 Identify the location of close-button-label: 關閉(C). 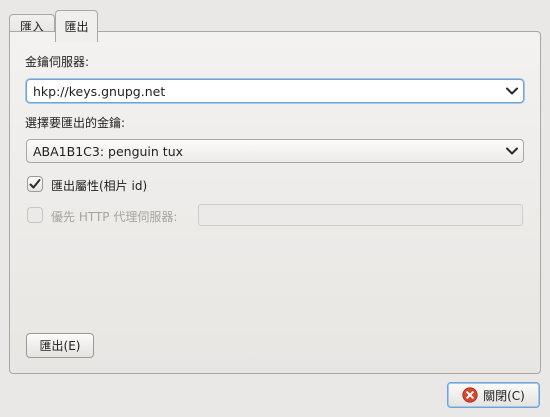
(504, 395).